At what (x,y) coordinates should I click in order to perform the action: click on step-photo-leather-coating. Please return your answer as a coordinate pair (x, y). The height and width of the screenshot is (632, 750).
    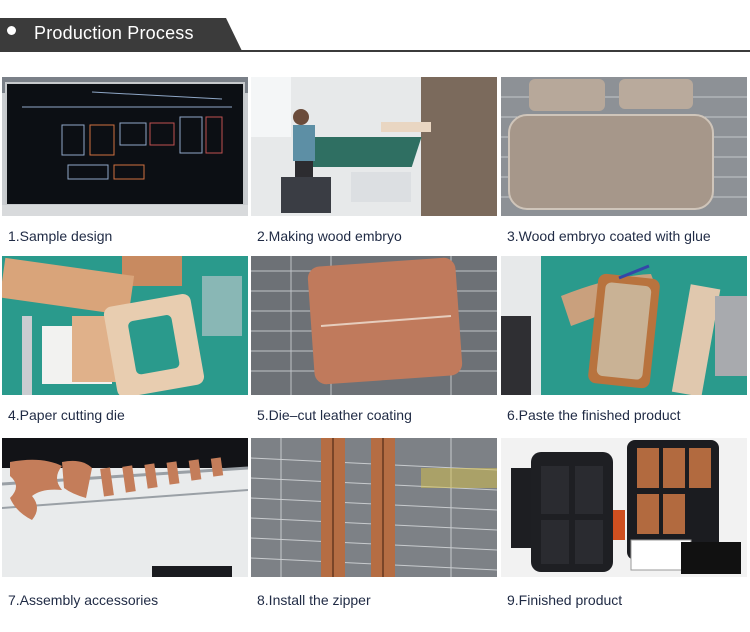
    Looking at the image, I should click on (374, 325).